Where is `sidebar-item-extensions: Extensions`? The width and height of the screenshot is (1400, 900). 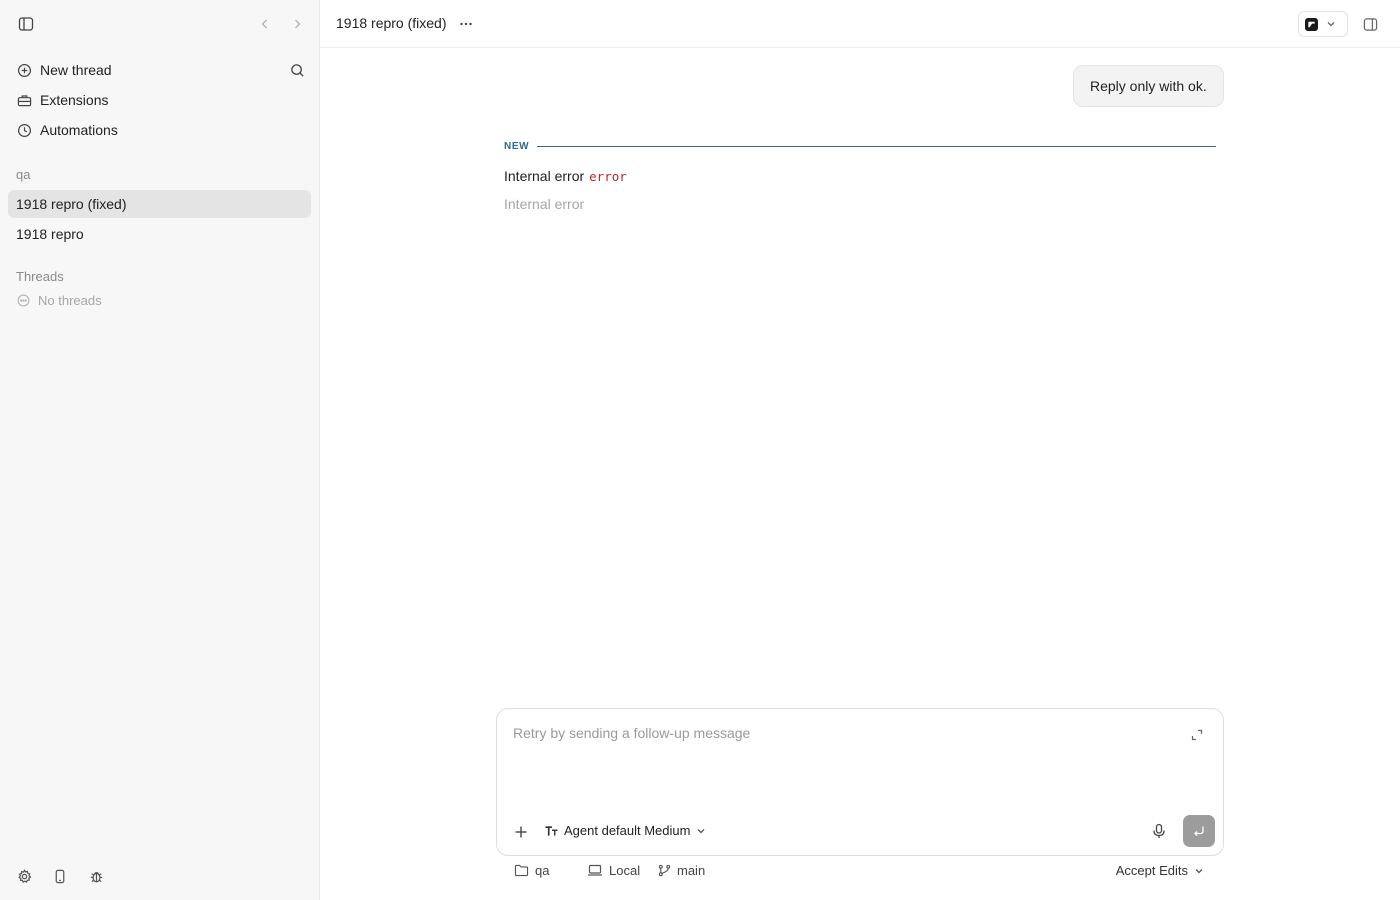 sidebar-item-extensions: Extensions is located at coordinates (159, 100).